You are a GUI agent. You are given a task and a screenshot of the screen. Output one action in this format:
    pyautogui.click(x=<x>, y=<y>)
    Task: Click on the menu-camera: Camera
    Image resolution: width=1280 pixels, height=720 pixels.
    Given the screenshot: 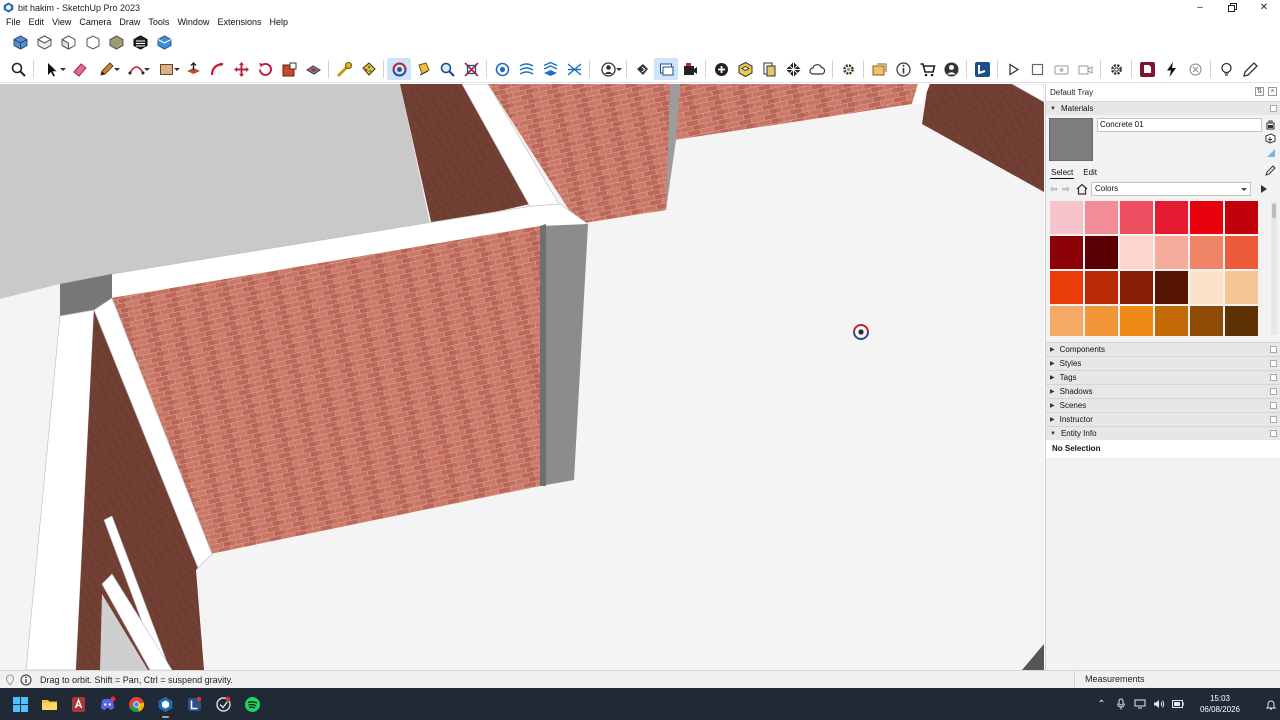 What is the action you would take?
    pyautogui.click(x=95, y=22)
    